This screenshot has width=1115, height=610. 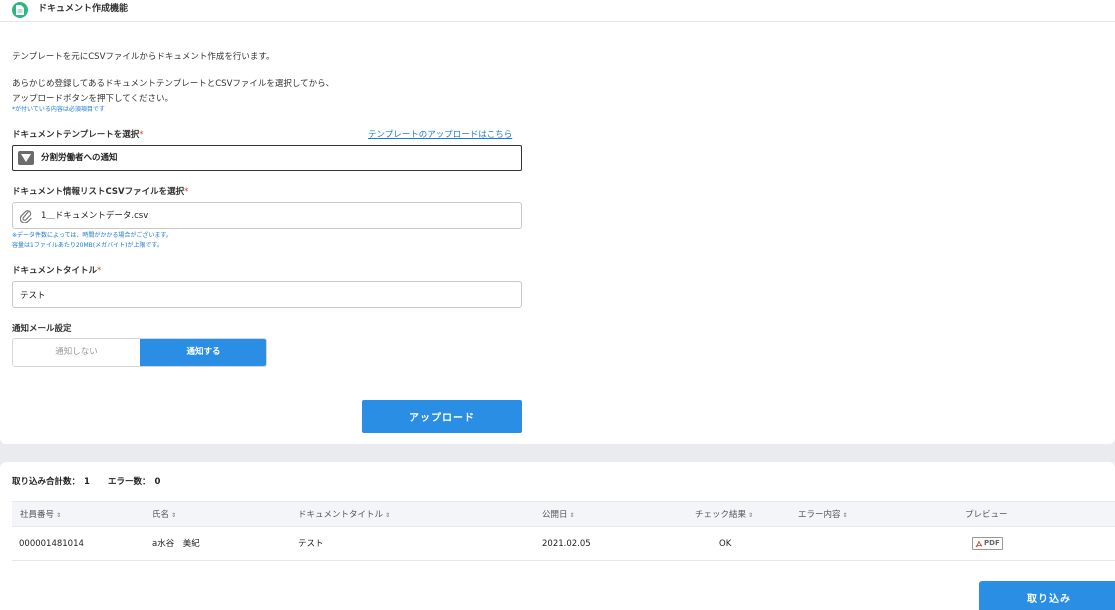 I want to click on pdf-preview-button: PDF, so click(x=987, y=543).